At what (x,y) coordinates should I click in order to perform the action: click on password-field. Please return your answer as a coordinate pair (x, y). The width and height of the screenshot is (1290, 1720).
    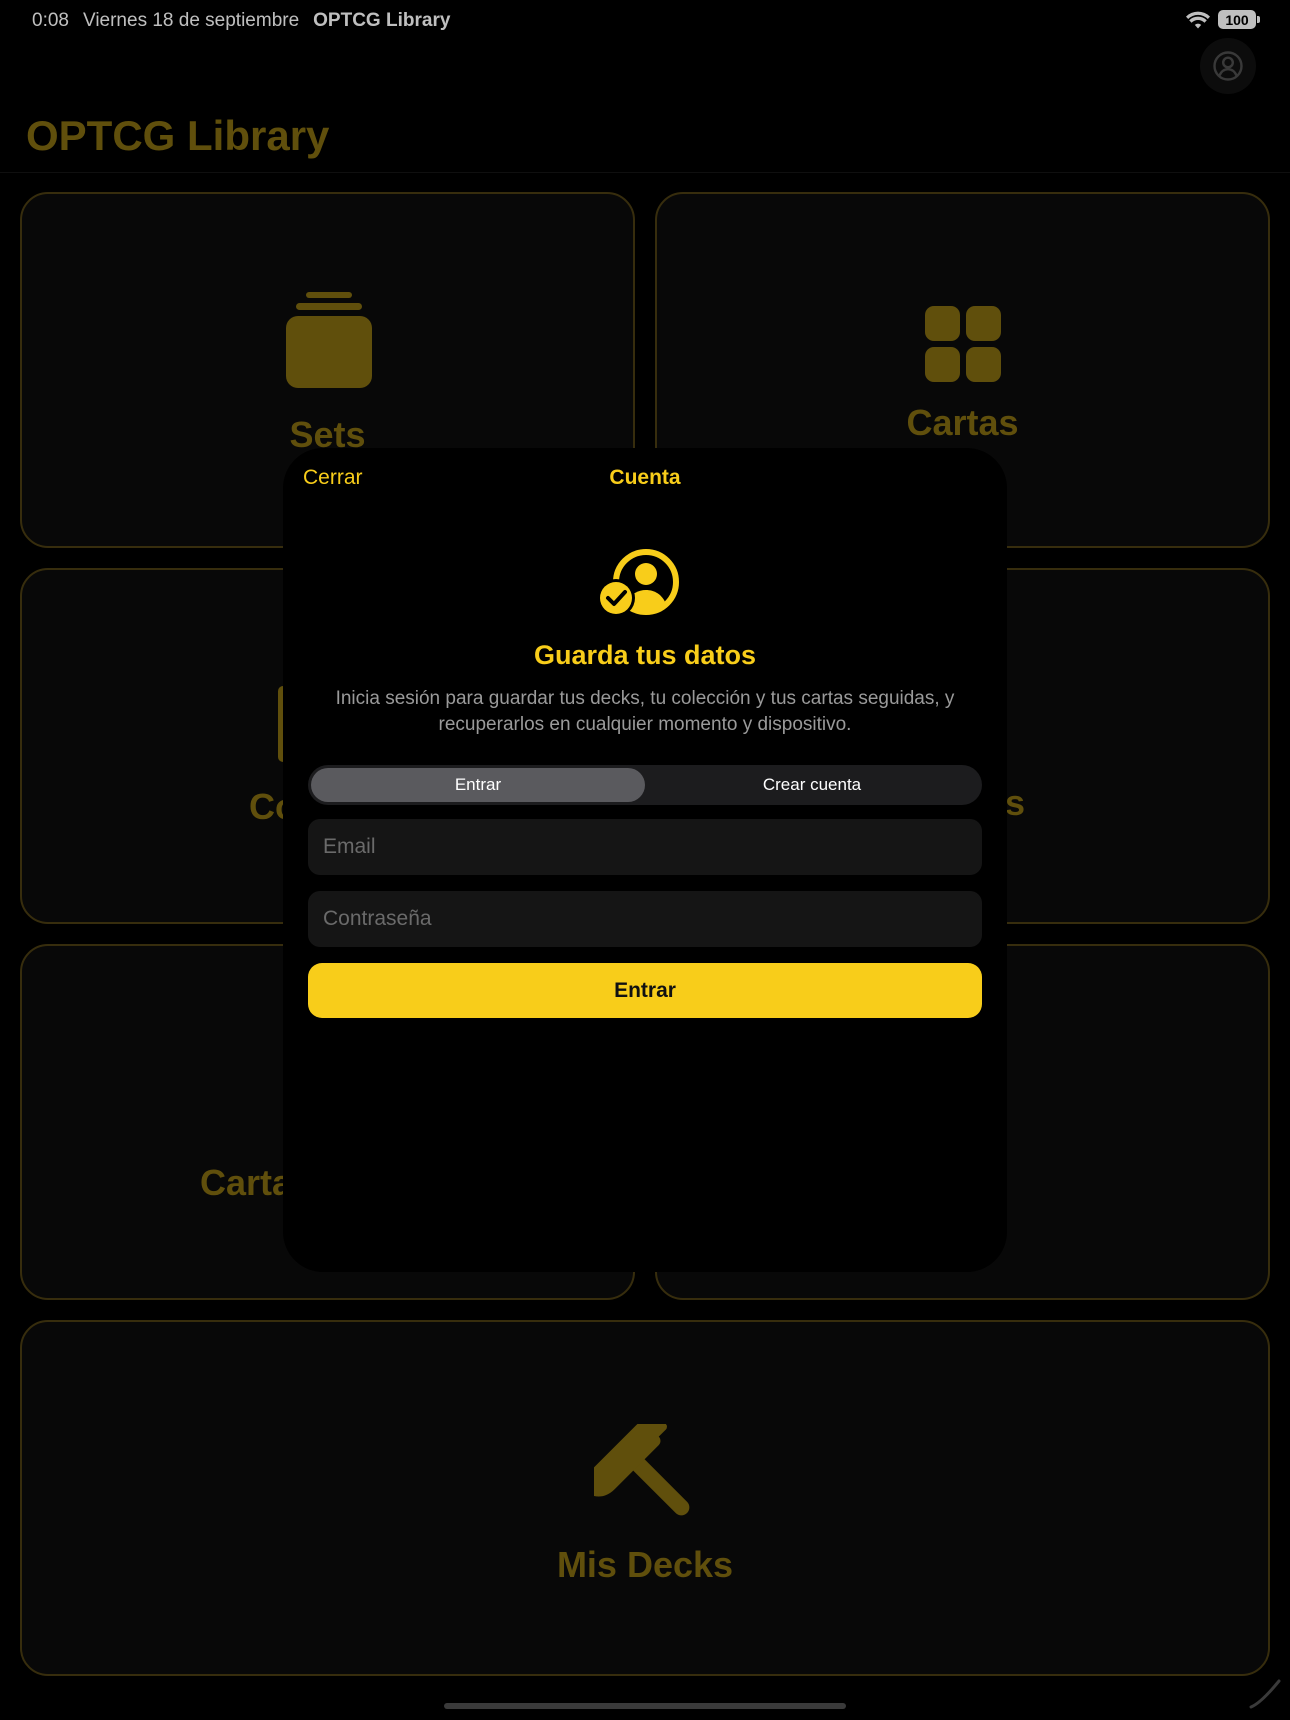
    Looking at the image, I should click on (645, 919).